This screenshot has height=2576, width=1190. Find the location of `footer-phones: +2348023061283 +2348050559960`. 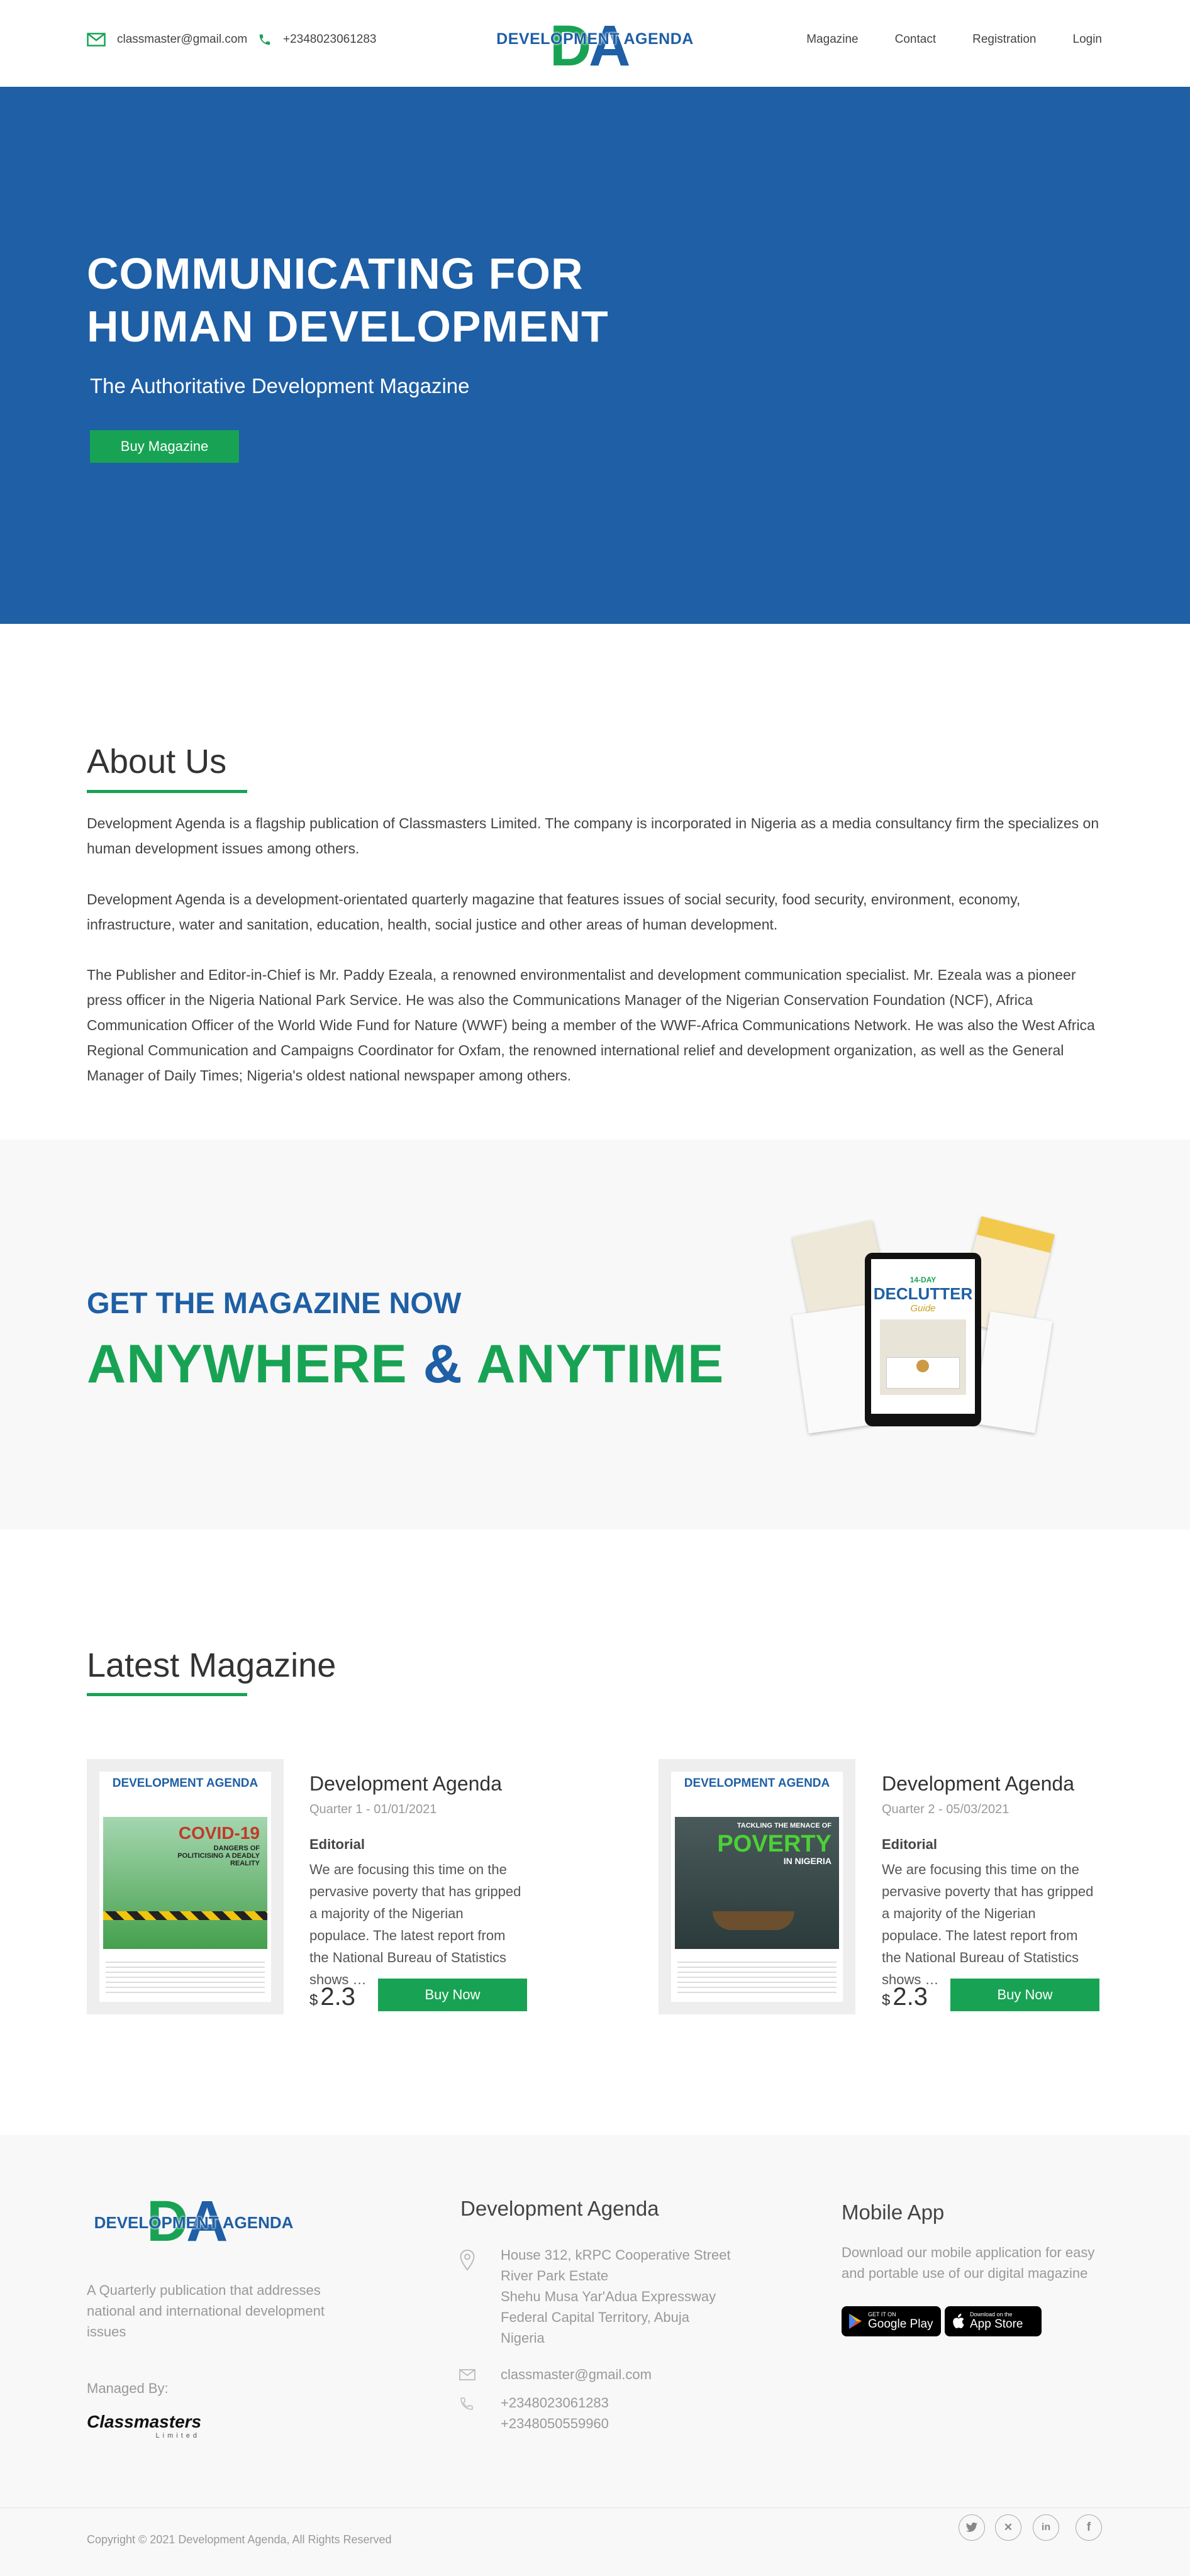

footer-phones: +2348023061283 +2348050559960 is located at coordinates (555, 2413).